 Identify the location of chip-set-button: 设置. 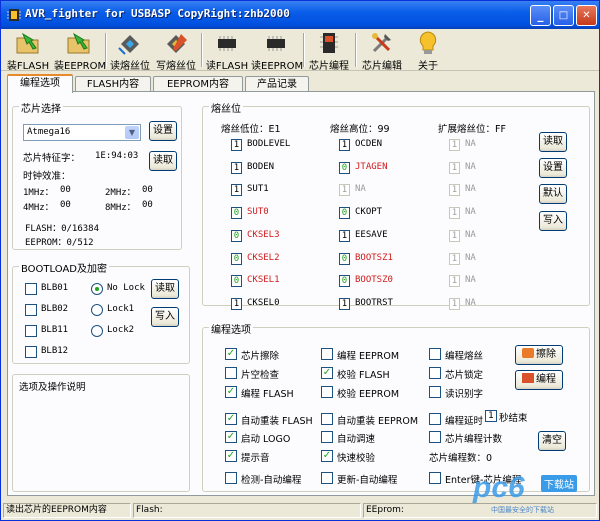
(163, 131).